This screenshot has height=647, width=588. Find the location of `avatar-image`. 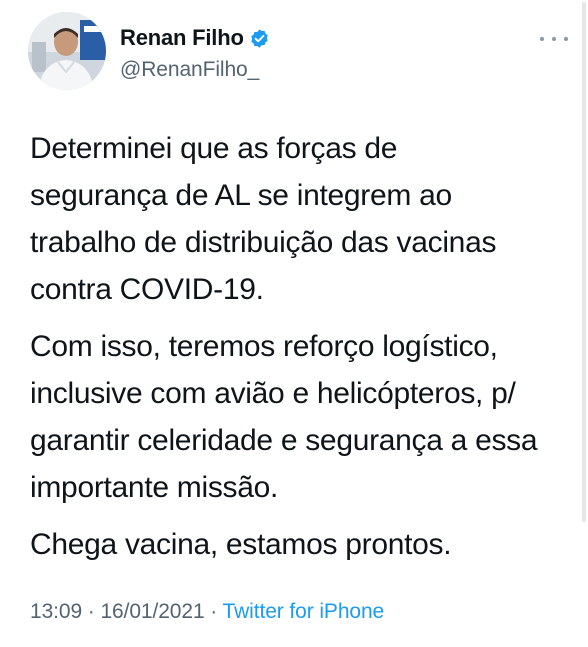

avatar-image is located at coordinates (67, 51).